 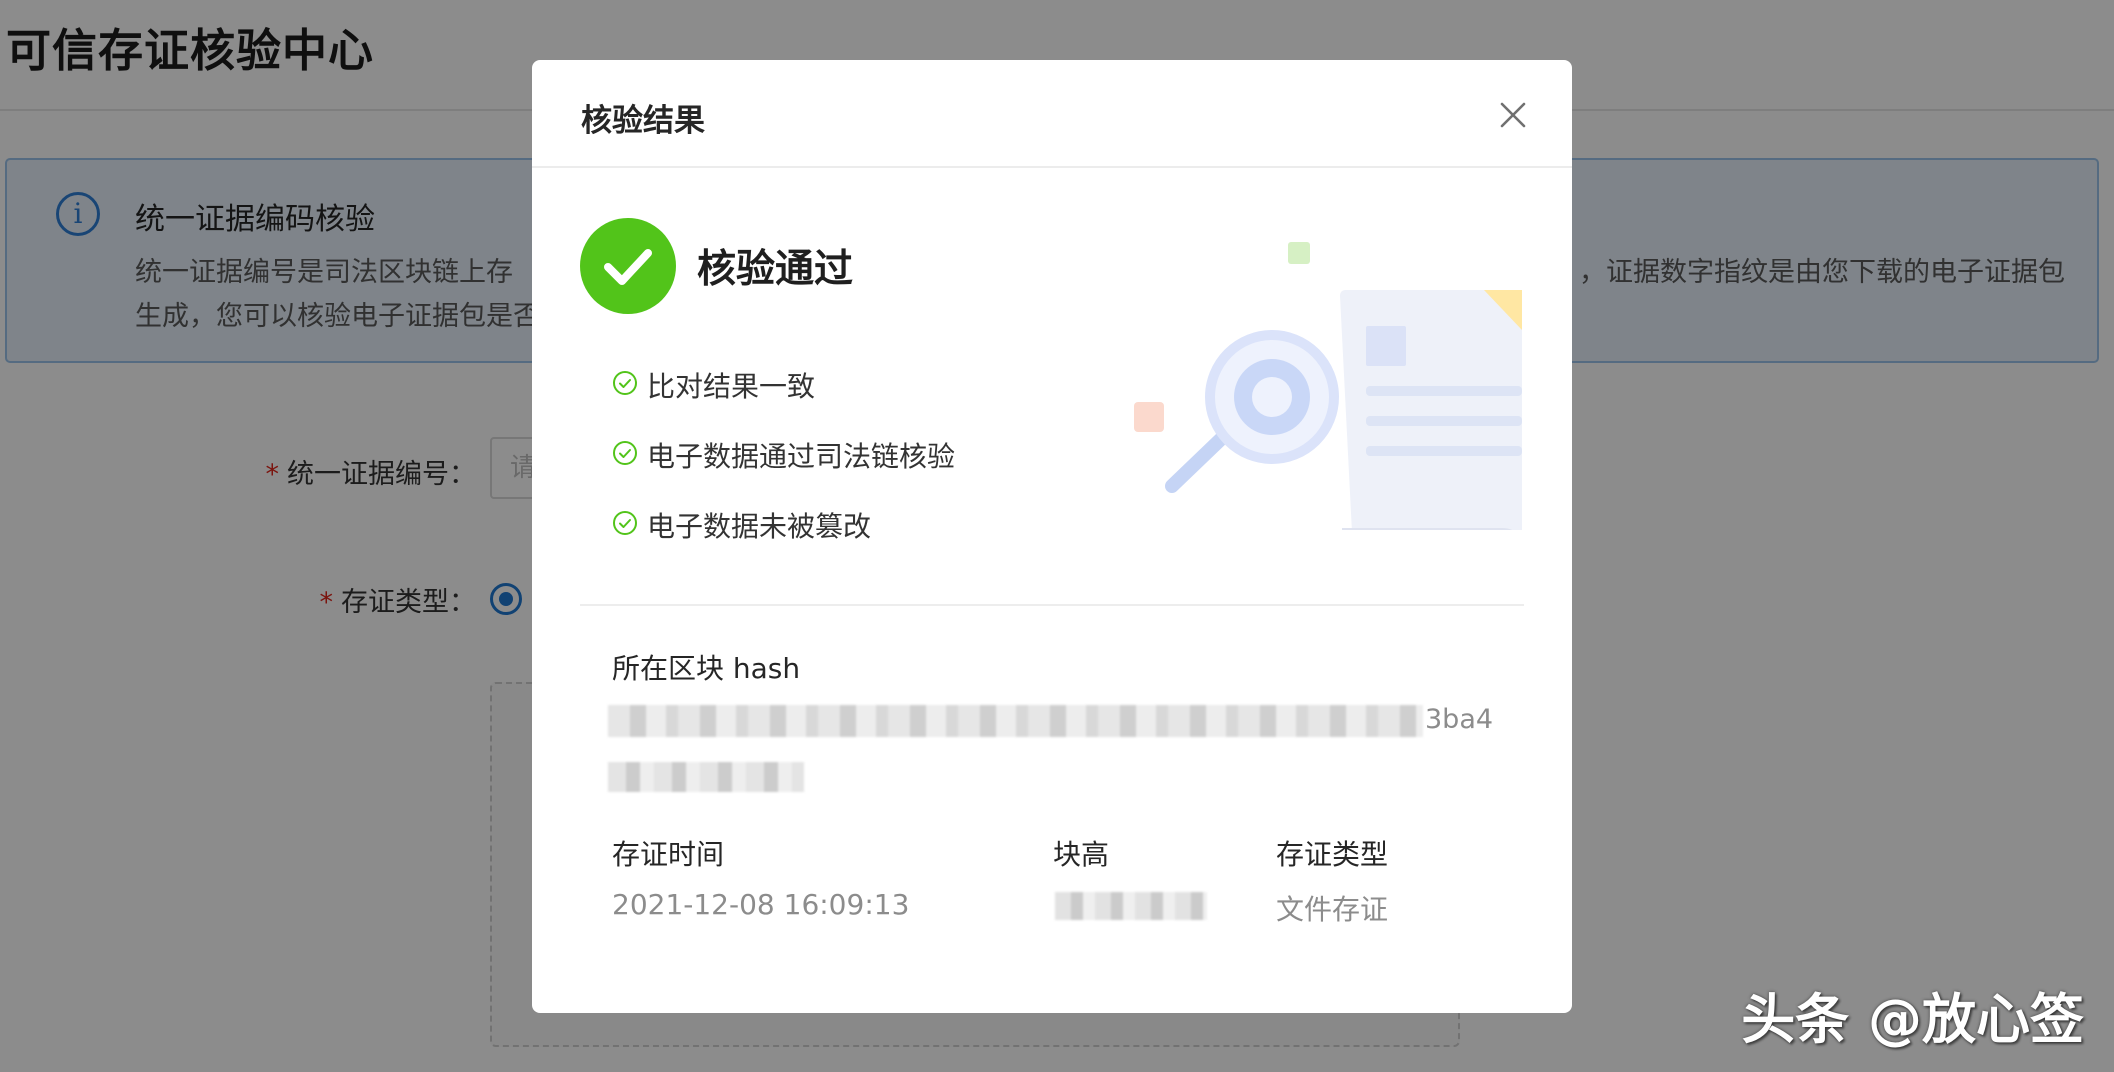 What do you see at coordinates (1459, 719) in the screenshot?
I see `block-hash-tail: 3ba4` at bounding box center [1459, 719].